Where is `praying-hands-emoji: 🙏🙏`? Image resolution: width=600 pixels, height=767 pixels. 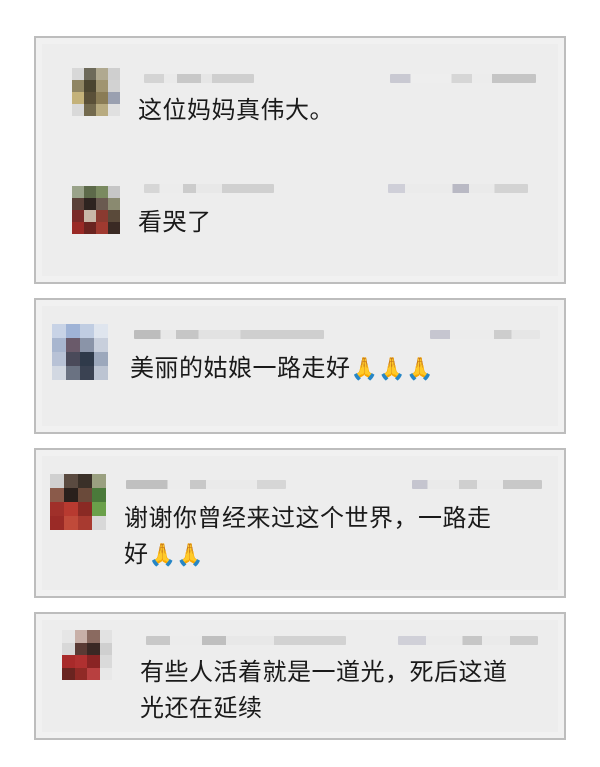 praying-hands-emoji: 🙏🙏 is located at coordinates (176, 555).